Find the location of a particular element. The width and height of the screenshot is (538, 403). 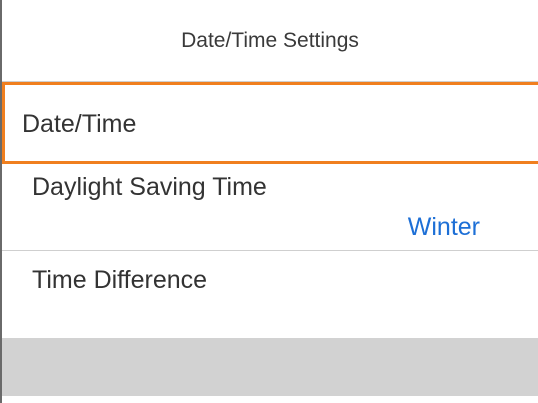

page-title: Date/Time Settings is located at coordinates (270, 40).